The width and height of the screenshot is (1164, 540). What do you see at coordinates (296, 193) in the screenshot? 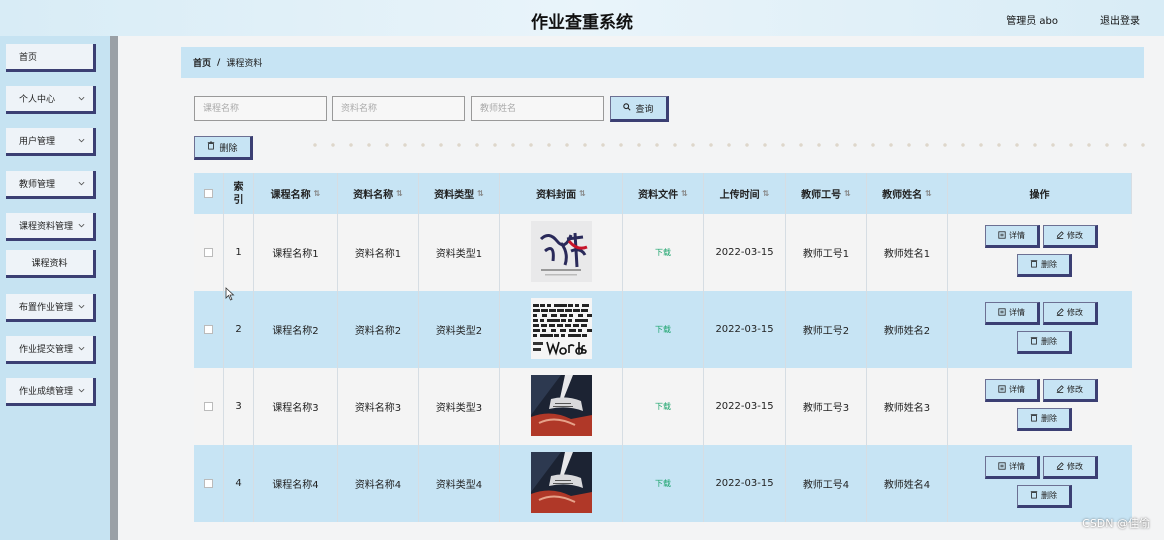
I see `column-header-2: 课程名称 ⇅` at bounding box center [296, 193].